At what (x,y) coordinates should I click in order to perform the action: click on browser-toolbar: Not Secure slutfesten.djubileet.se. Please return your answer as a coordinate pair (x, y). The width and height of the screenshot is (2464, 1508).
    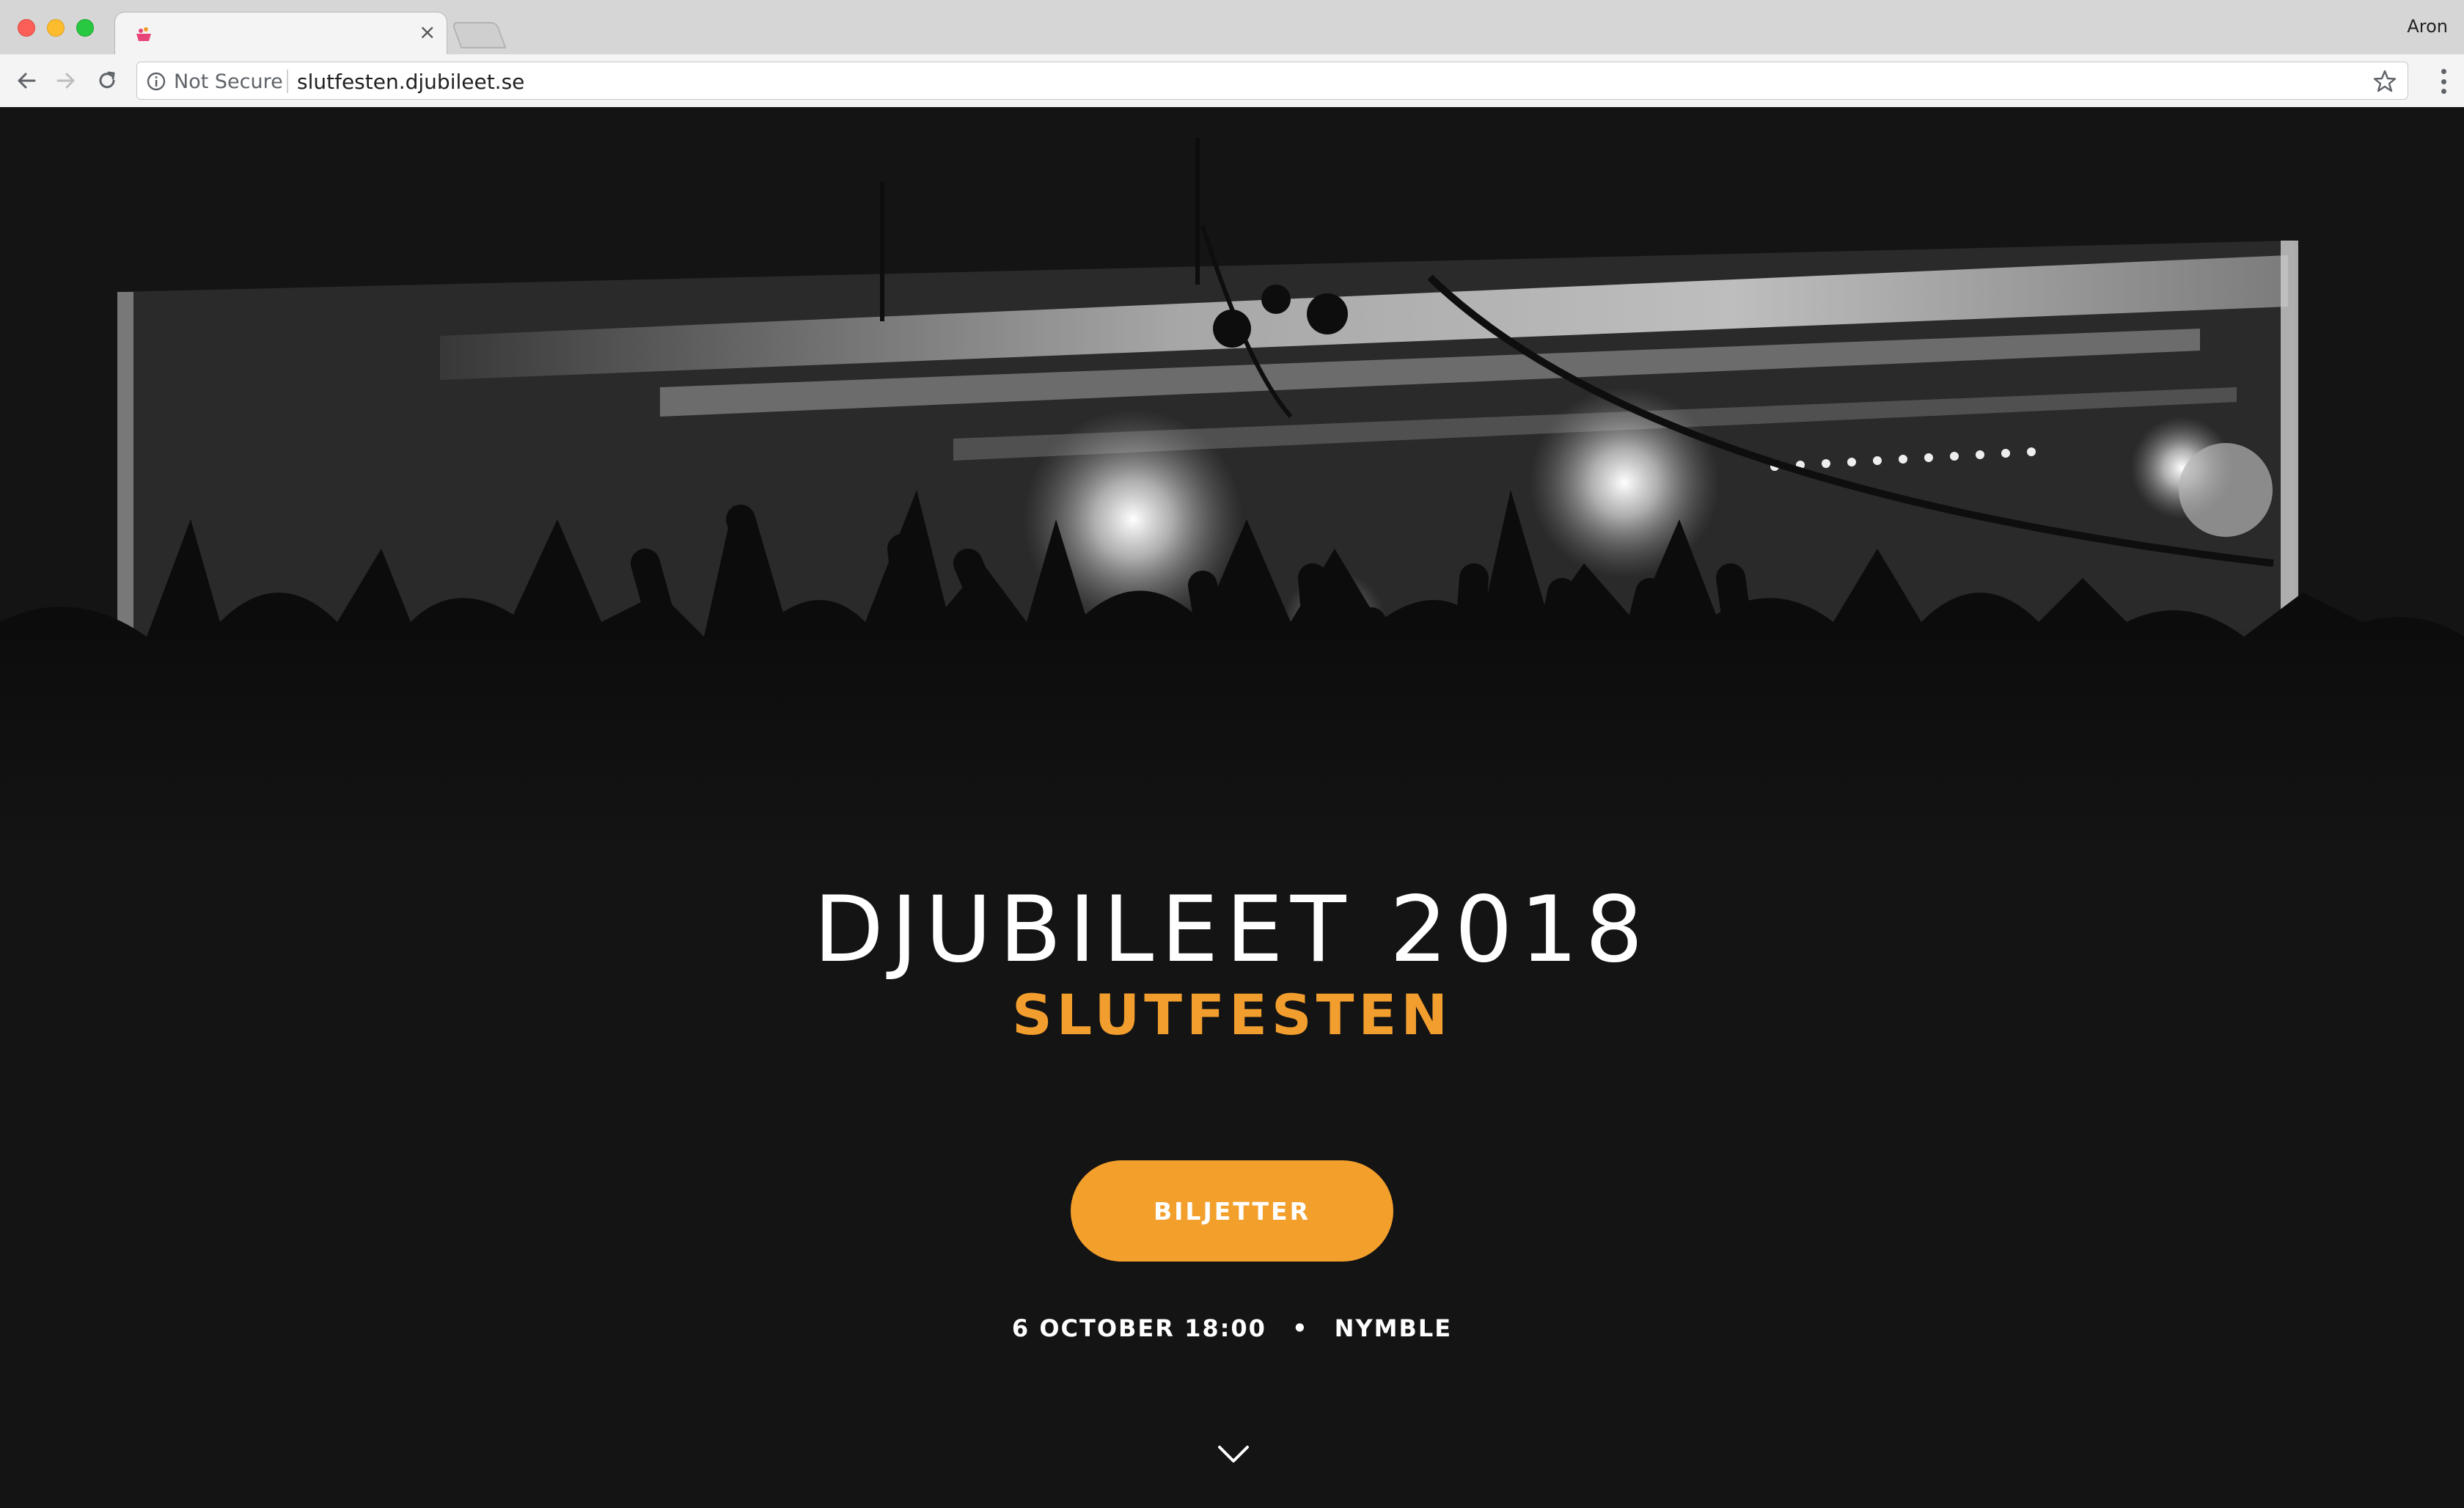
    Looking at the image, I should click on (1232, 80).